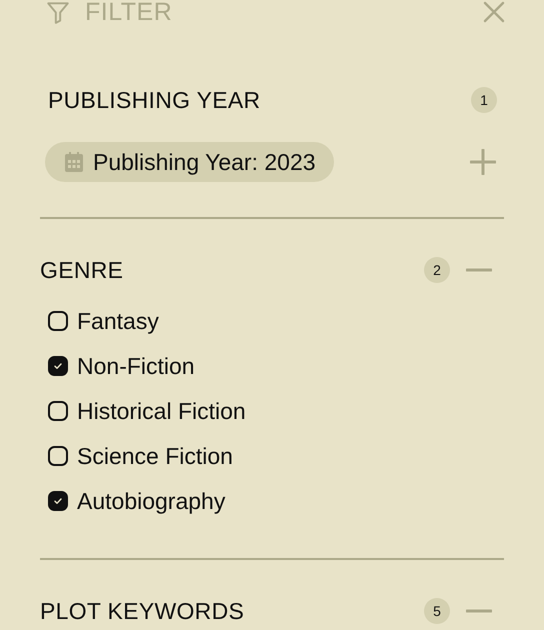 The height and width of the screenshot is (630, 544). I want to click on section-title: PUBLISHING YEAR, so click(154, 100).